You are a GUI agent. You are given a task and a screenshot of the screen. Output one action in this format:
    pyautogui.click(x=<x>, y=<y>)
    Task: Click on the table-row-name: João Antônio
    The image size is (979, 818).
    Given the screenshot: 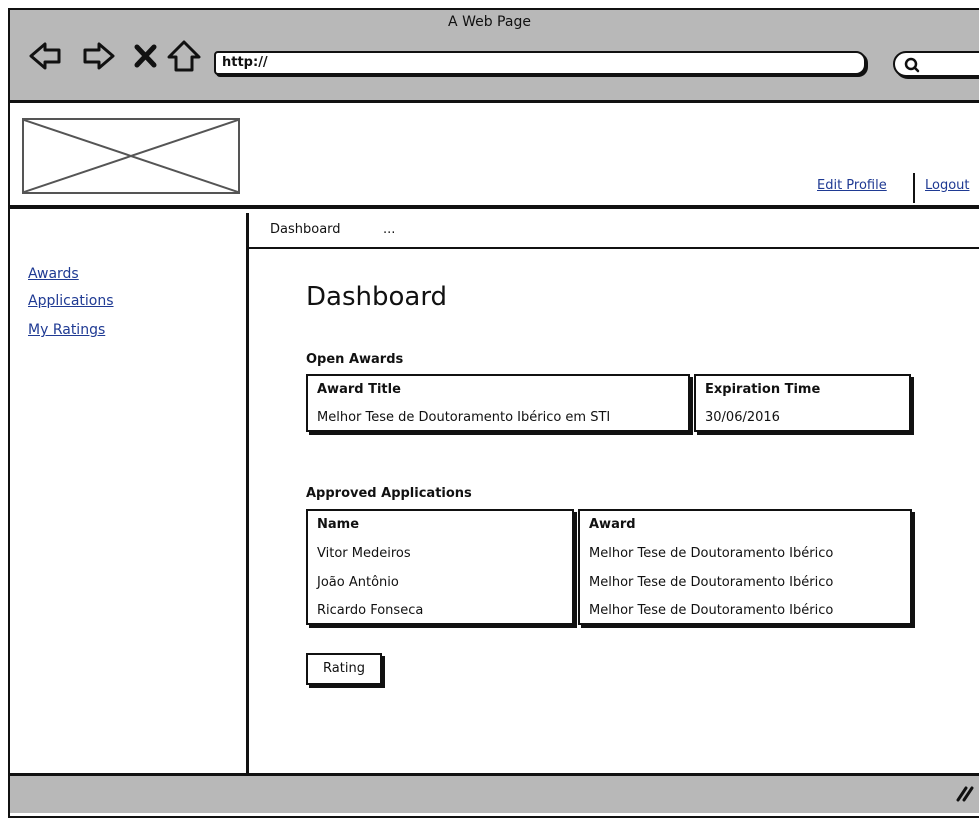 What is the action you would take?
    pyautogui.click(x=358, y=582)
    